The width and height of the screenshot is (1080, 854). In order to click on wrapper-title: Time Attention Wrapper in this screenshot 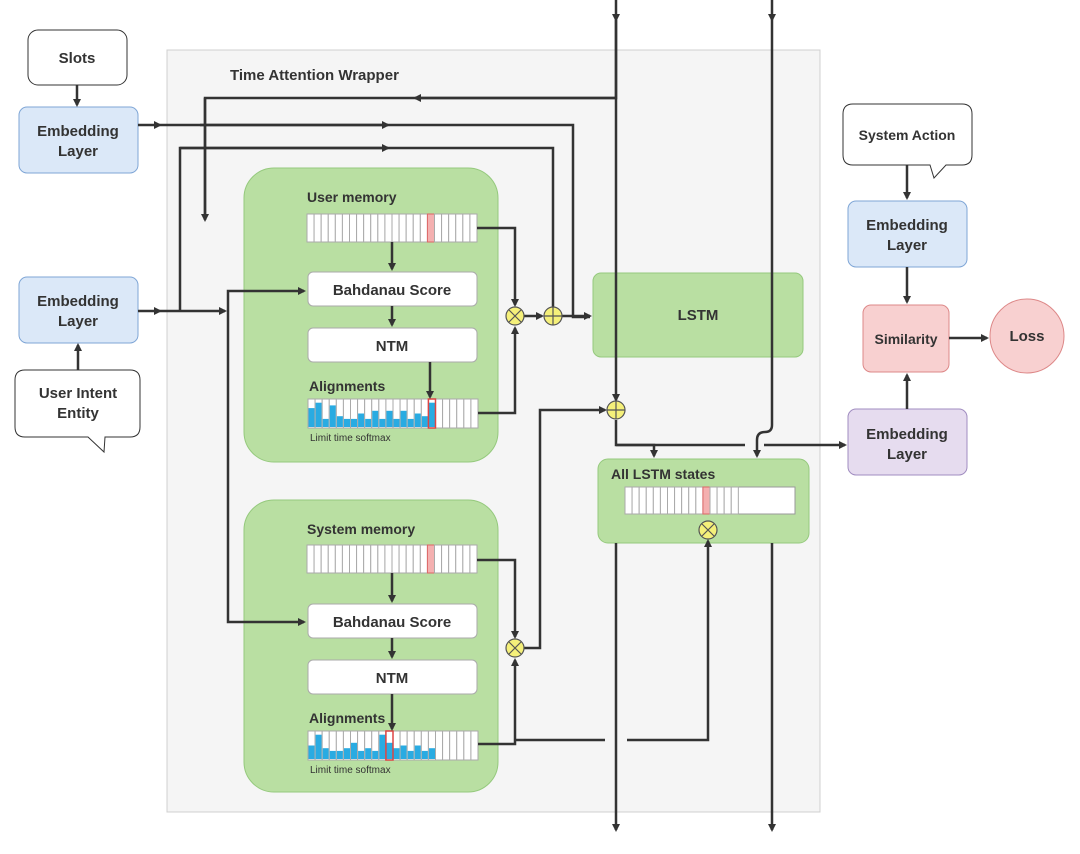, I will do `click(314, 75)`.